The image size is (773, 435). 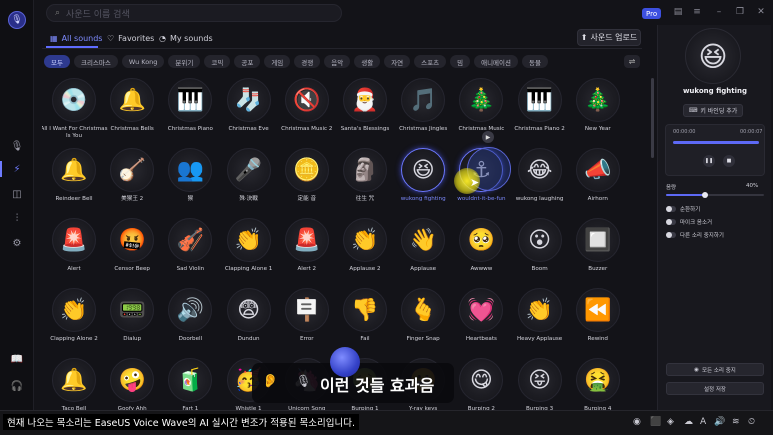 I want to click on sound-icon: 🗿, so click(x=365, y=170).